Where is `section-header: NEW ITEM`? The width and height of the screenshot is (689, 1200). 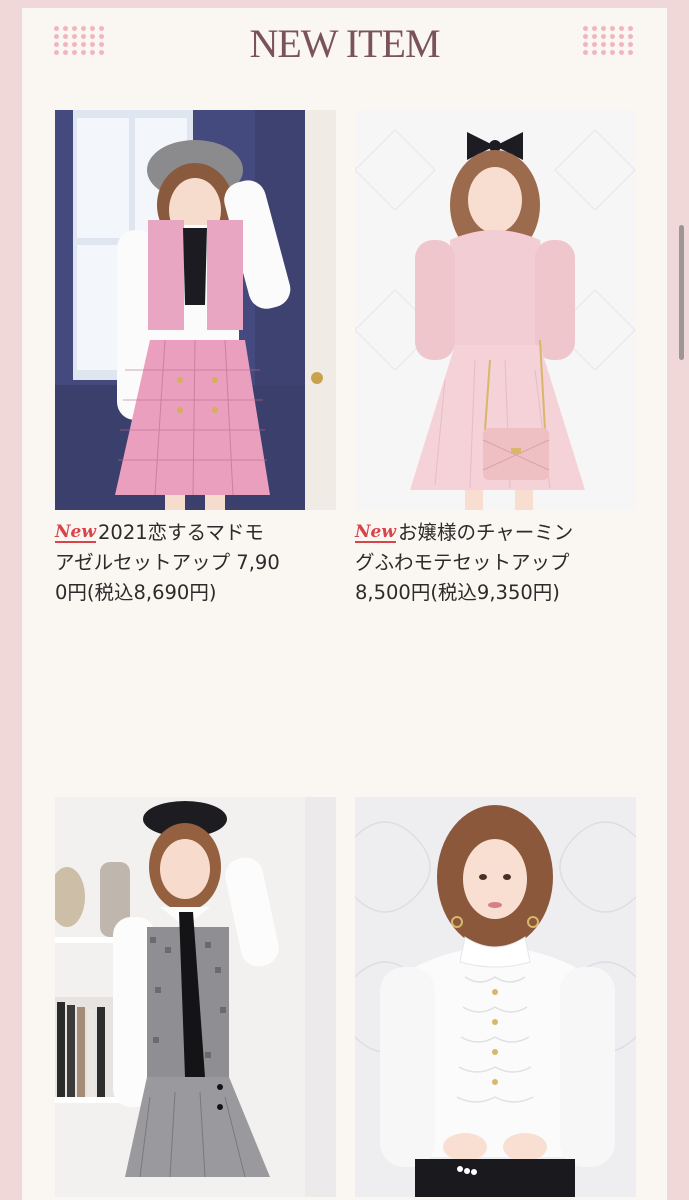
section-header: NEW ITEM is located at coordinates (344, 43).